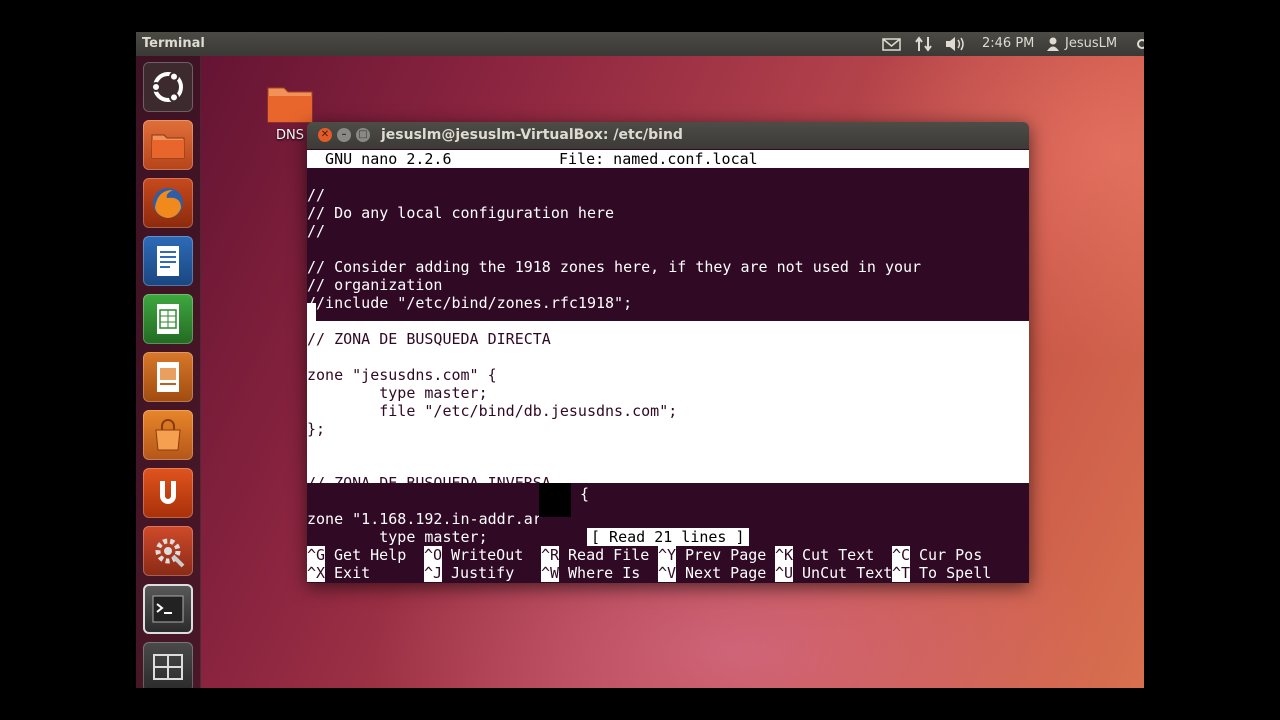 The height and width of the screenshot is (720, 1280). I want to click on shortcut-key: ^U, so click(784, 573).